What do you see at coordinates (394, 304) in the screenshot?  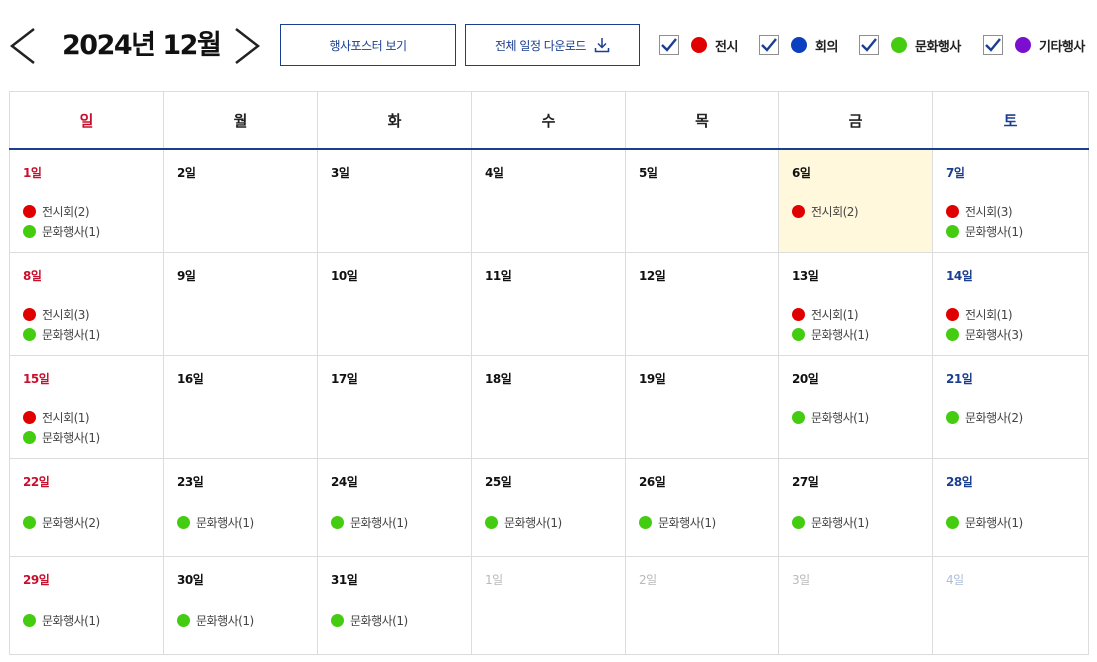 I see `calendar-day-cell: 10일` at bounding box center [394, 304].